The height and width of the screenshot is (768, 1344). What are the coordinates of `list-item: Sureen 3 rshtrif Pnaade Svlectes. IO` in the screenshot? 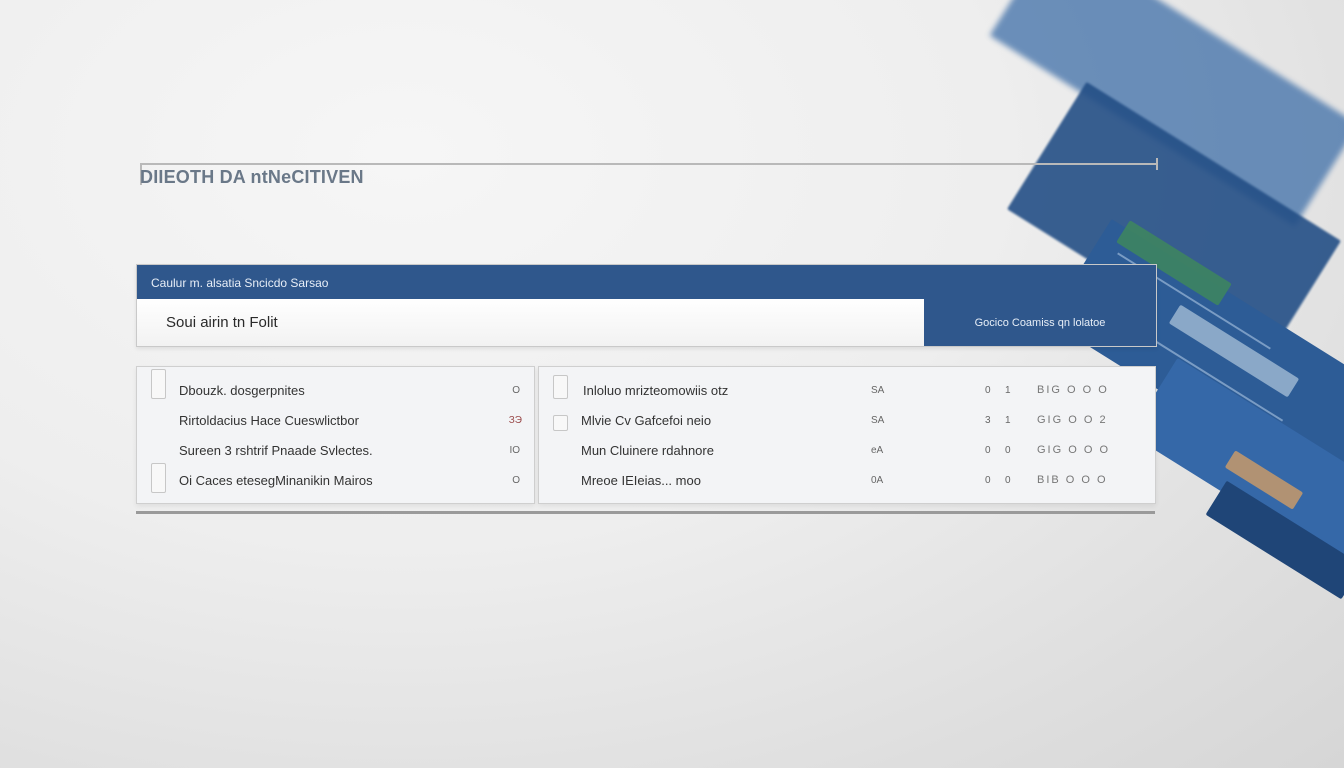 It's located at (335, 450).